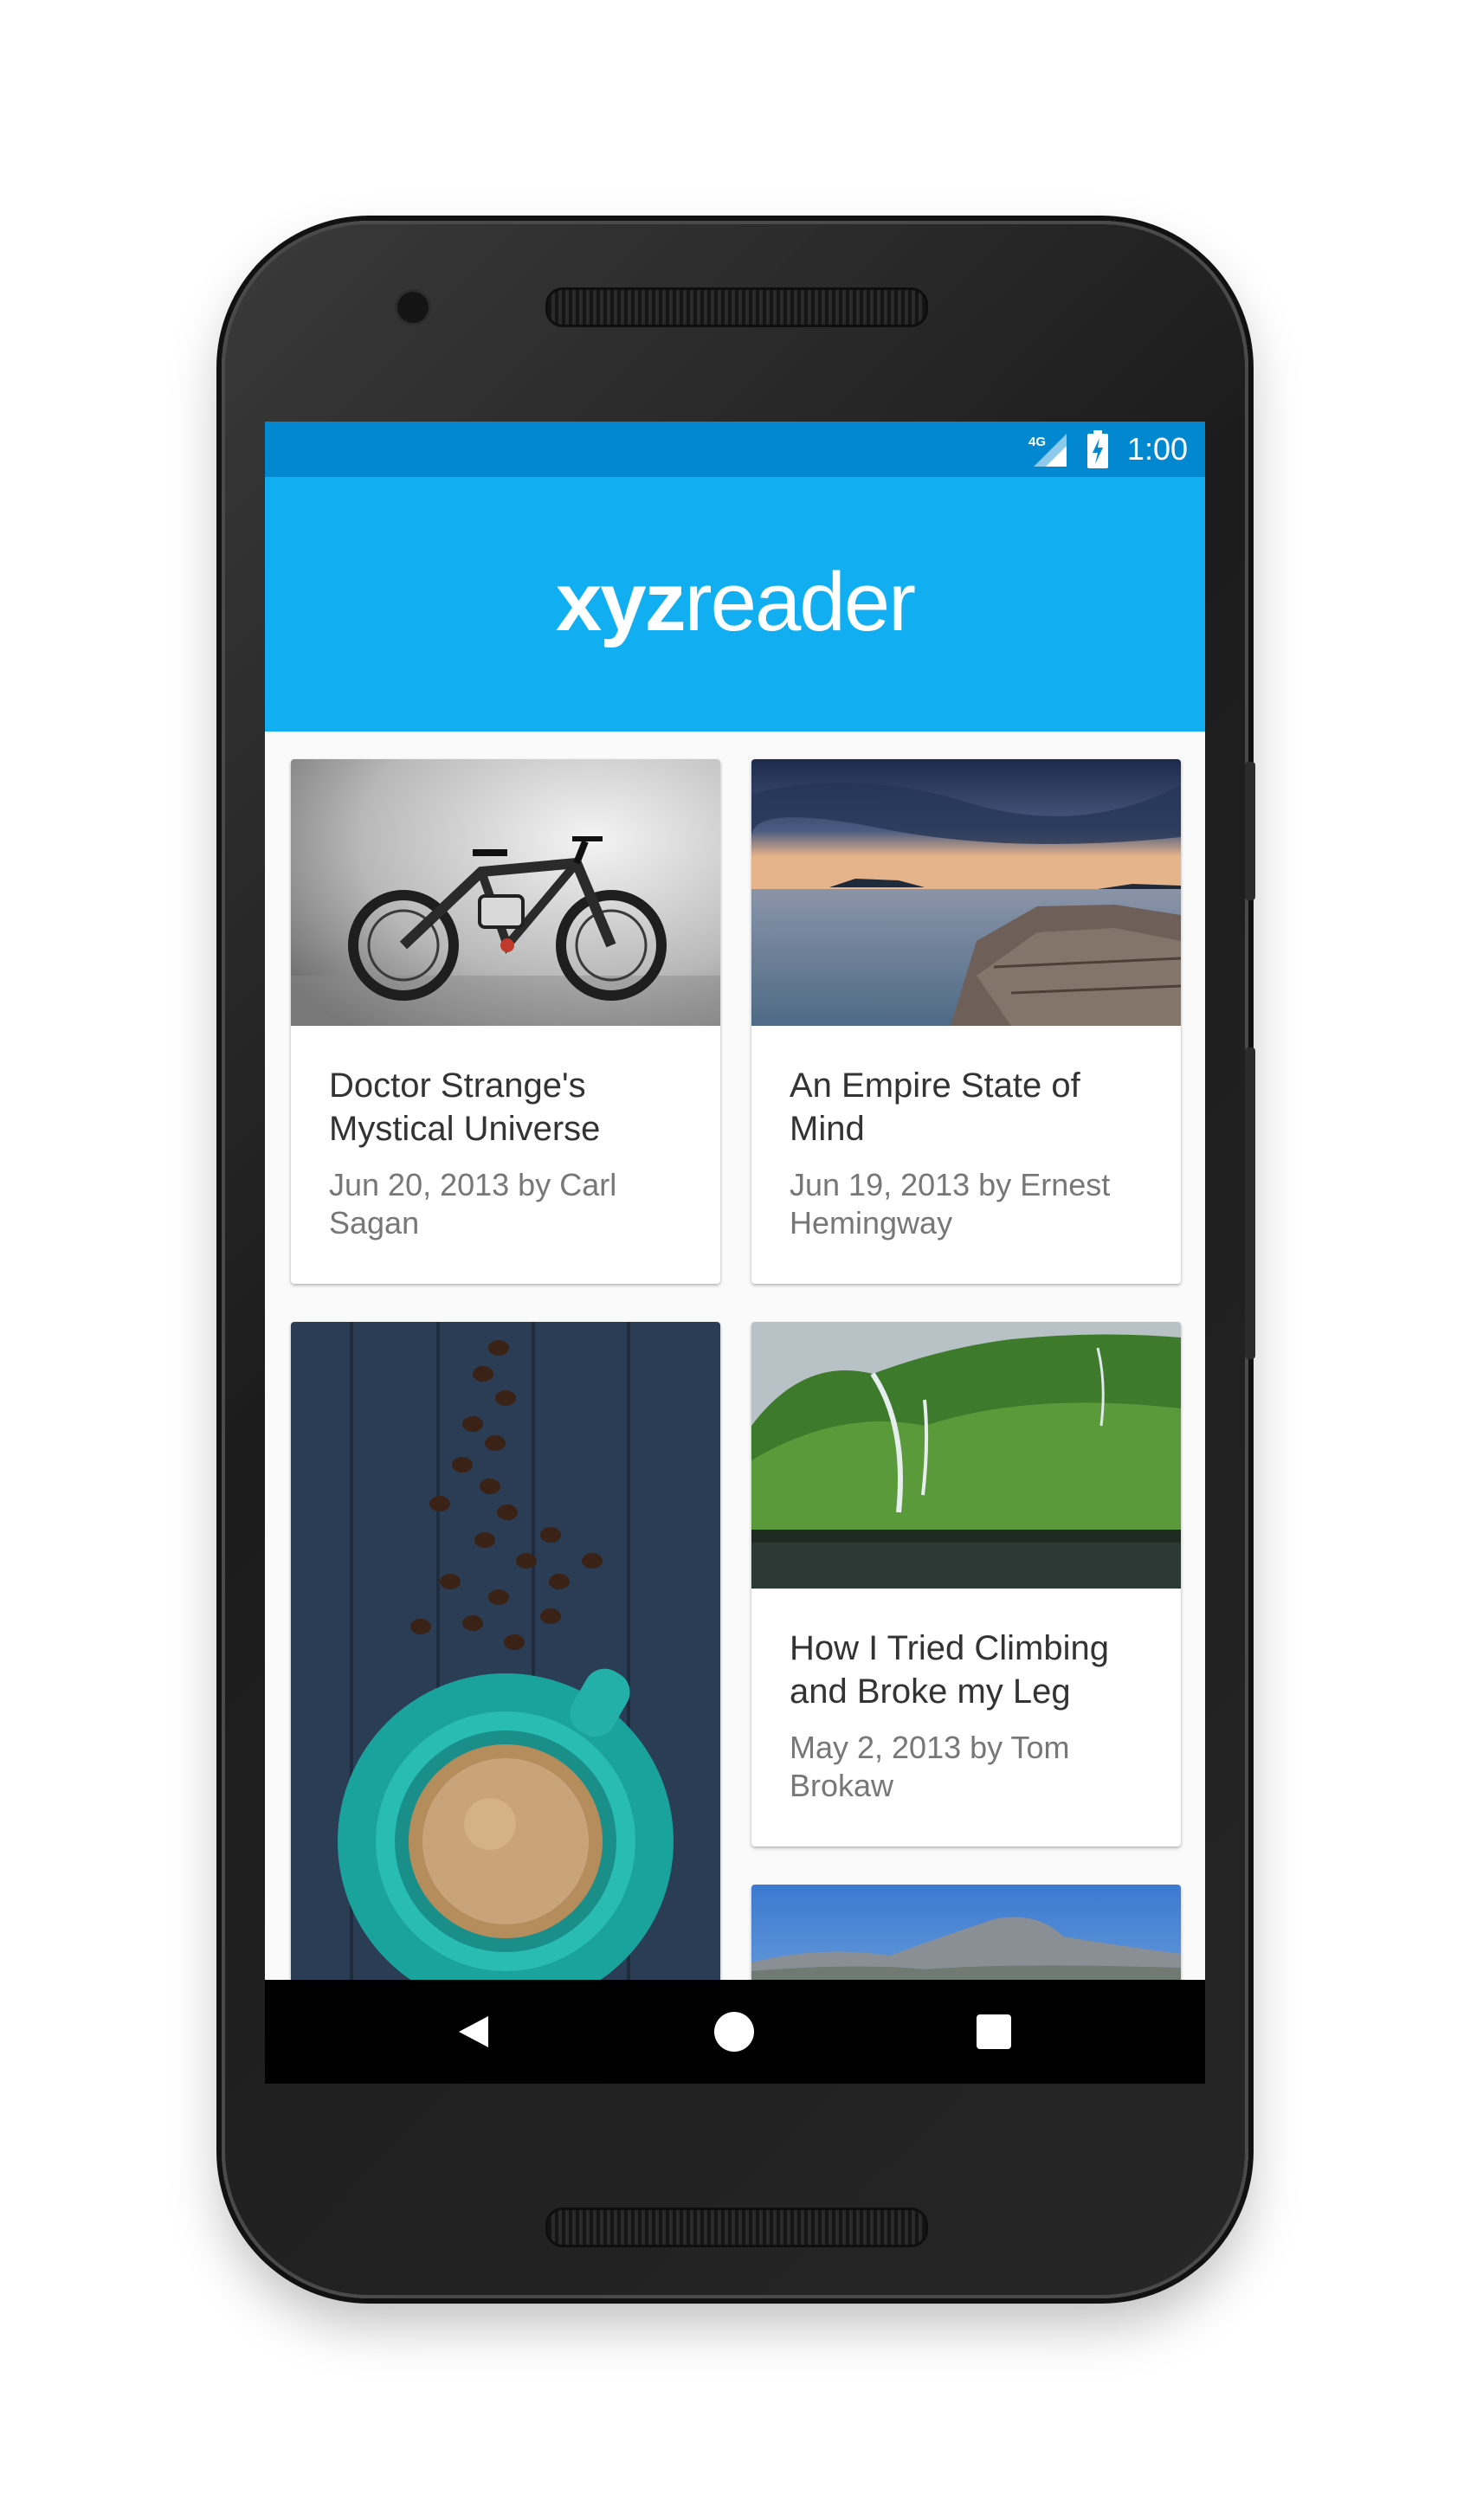 The height and width of the screenshot is (2520, 1470). What do you see at coordinates (930, 1766) in the screenshot?
I see `article-byline: May 2, 2013 by Tom Brokaw` at bounding box center [930, 1766].